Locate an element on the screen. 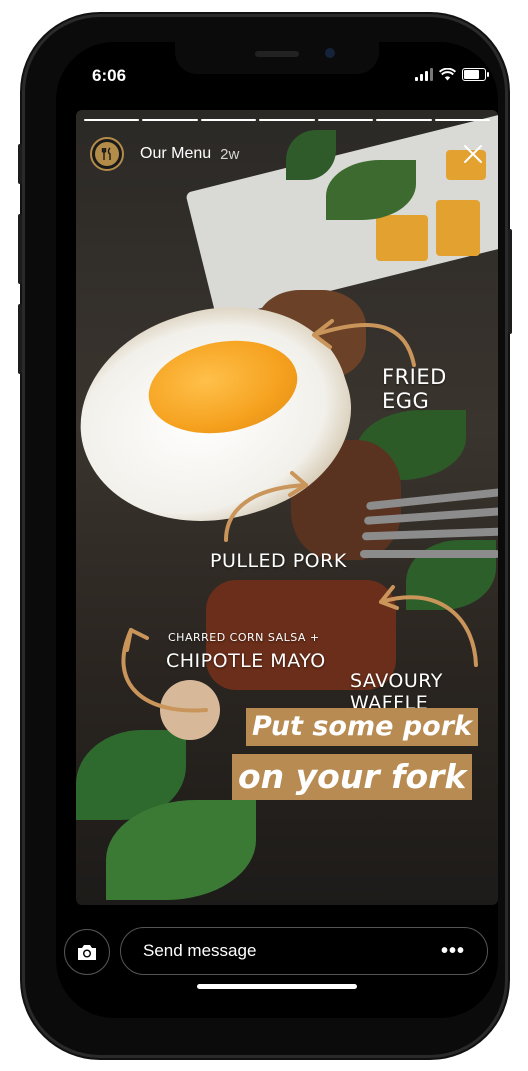  wifi-icon is located at coordinates (447, 74).